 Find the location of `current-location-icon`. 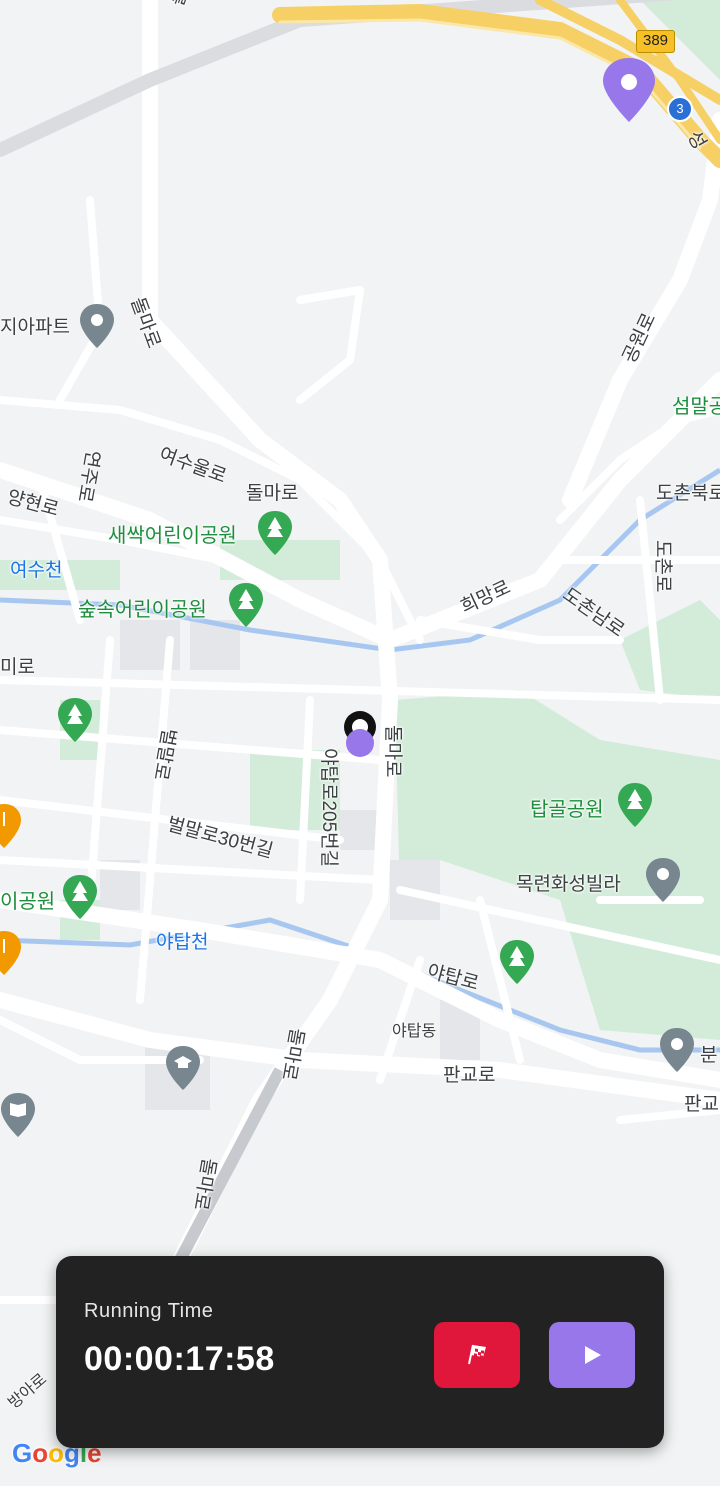

current-location-icon is located at coordinates (360, 734).